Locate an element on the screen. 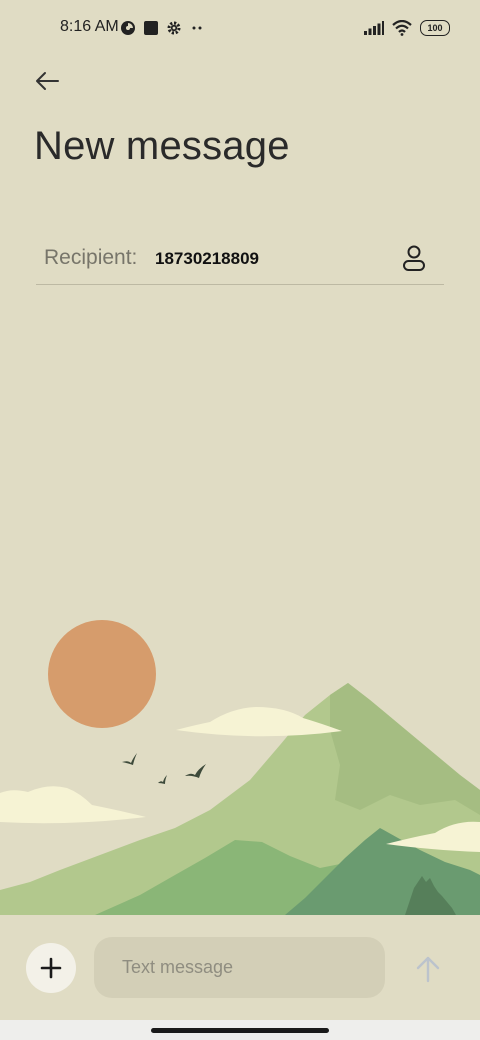 Image resolution: width=480 pixels, height=1040 pixels. status-icons-right: 100 is located at coordinates (407, 28).